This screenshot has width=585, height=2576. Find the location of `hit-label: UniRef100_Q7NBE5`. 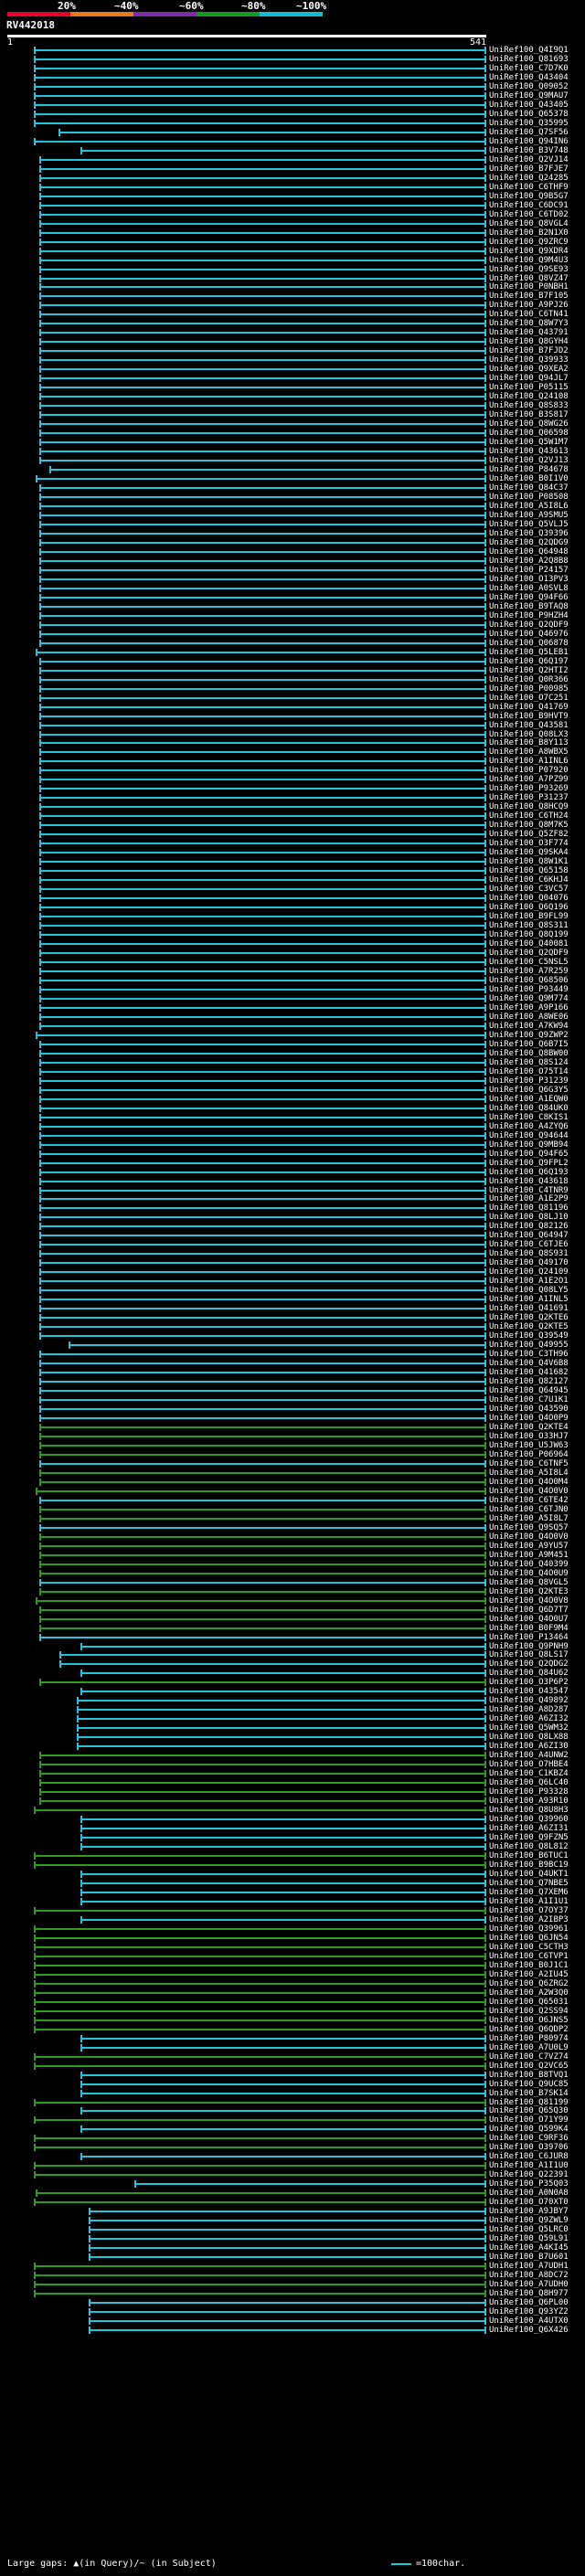

hit-label: UniRef100_Q7NBE5 is located at coordinates (529, 1884).